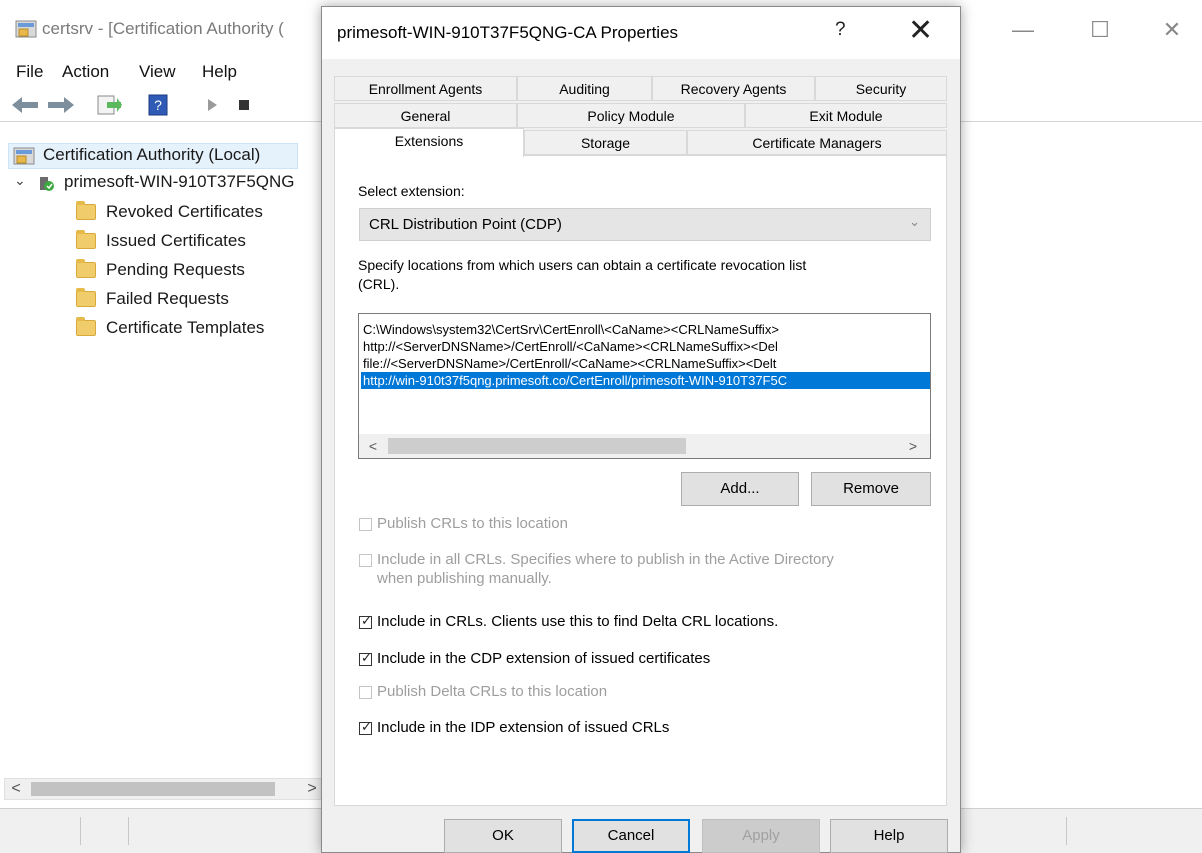  I want to click on tree-item-issued: Issued Certificates, so click(196, 243).